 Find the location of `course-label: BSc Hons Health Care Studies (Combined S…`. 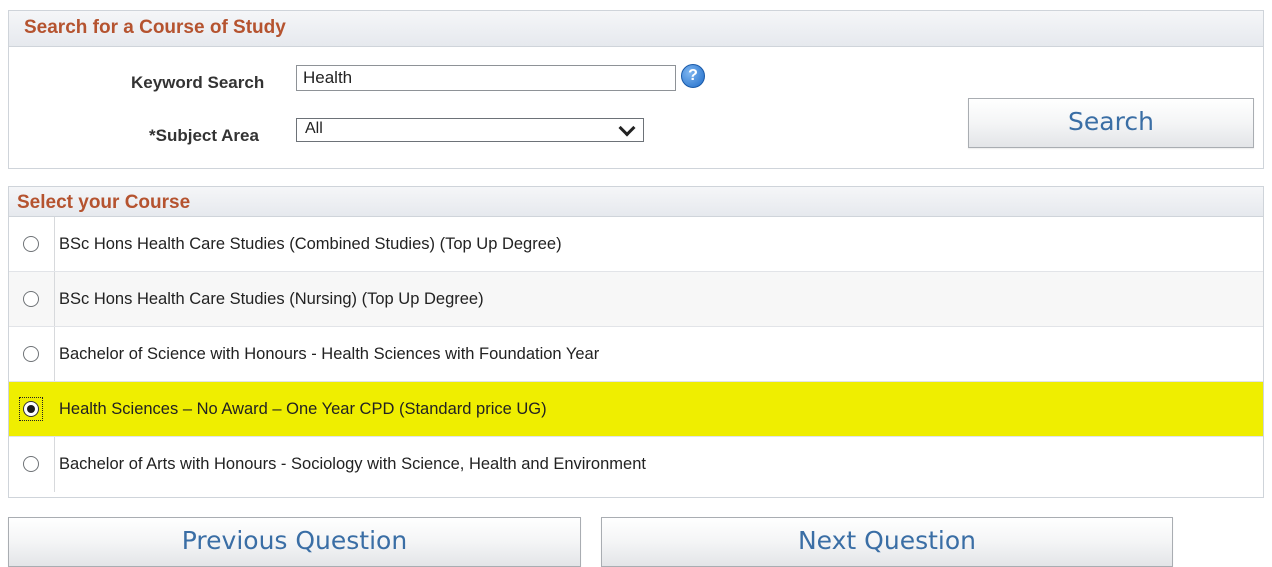

course-label: BSc Hons Health Care Studies (Combined S… is located at coordinates (310, 244).